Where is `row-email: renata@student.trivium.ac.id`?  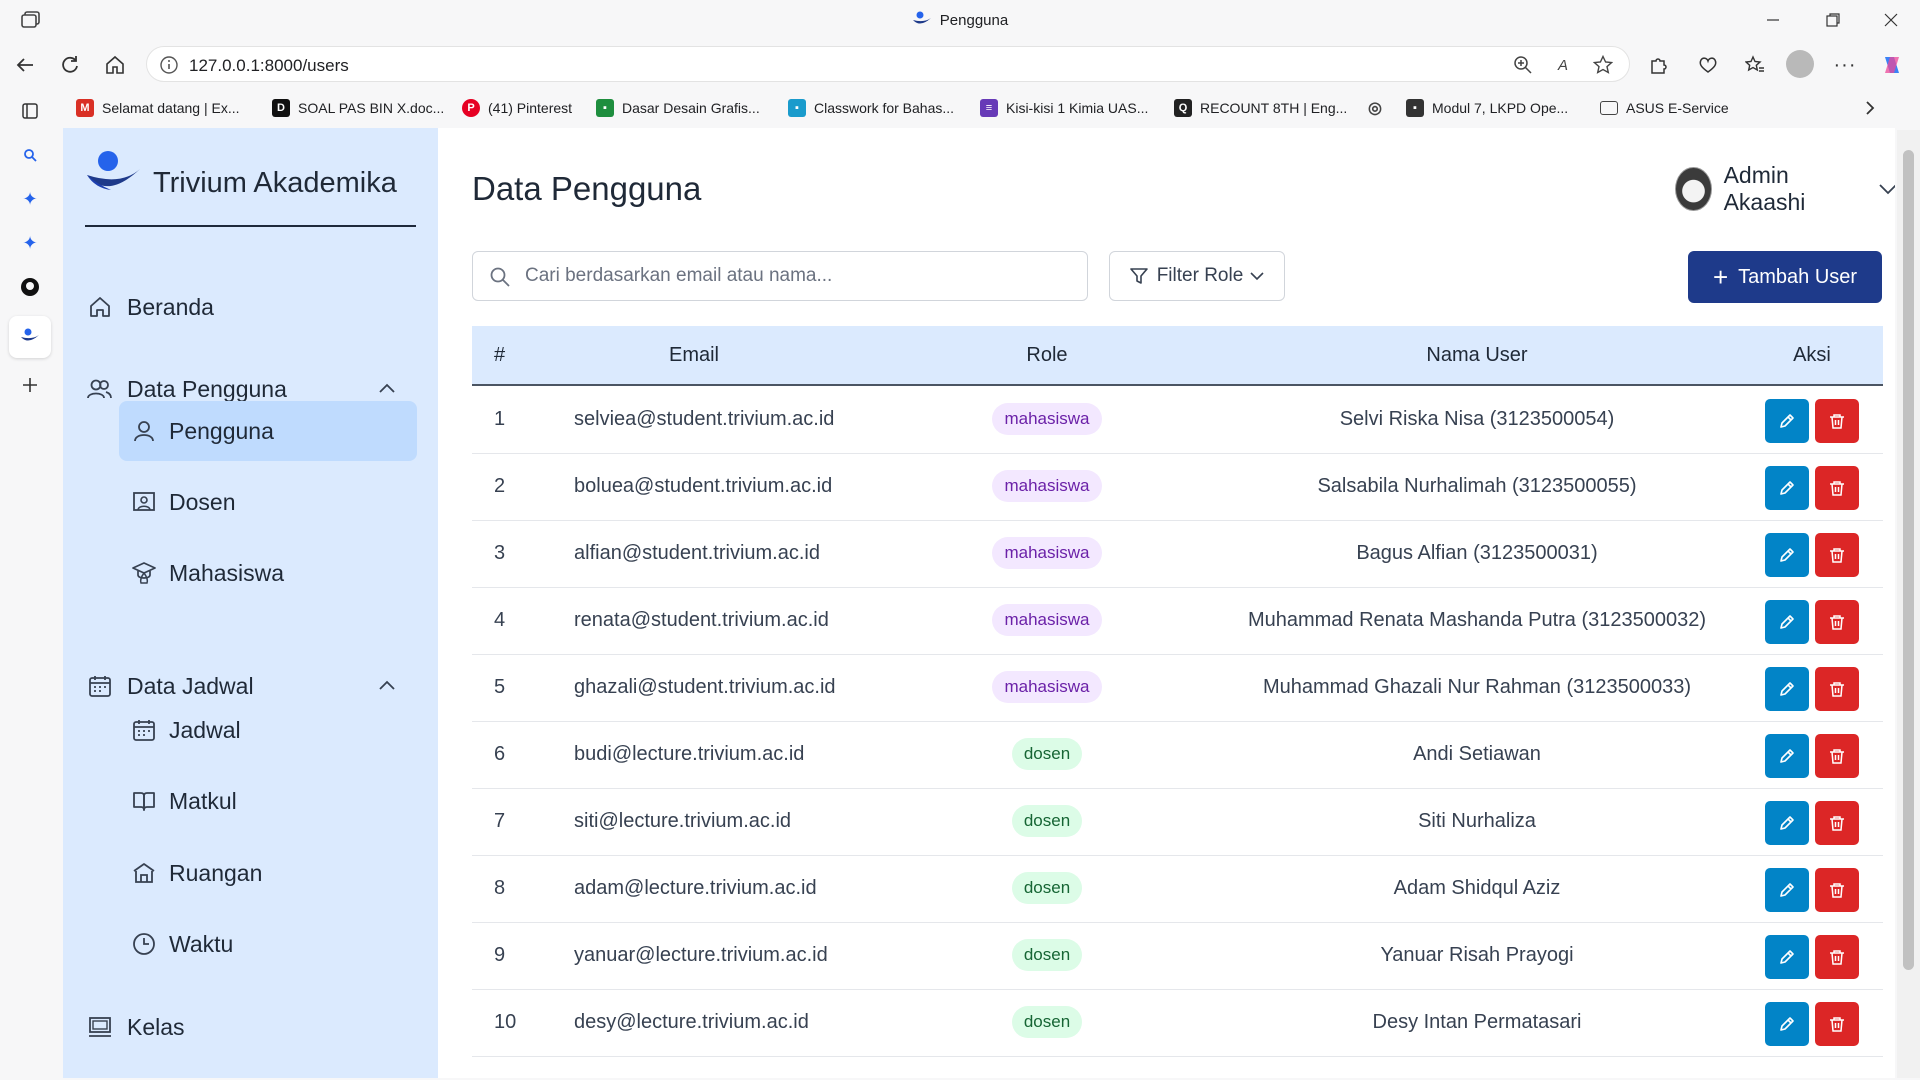
row-email: renata@student.trivium.ac.id is located at coordinates (701, 620).